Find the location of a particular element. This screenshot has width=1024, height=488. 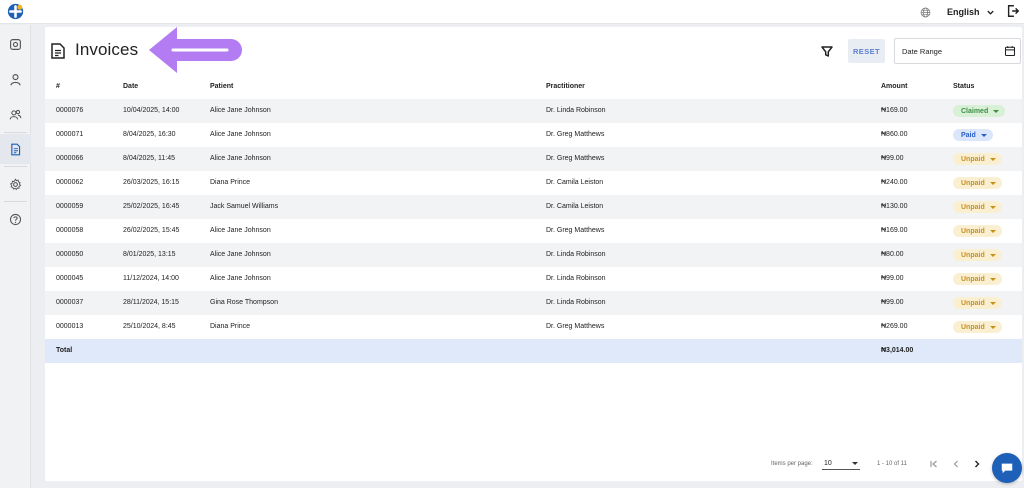

chevron-right-icon is located at coordinates (977, 464).